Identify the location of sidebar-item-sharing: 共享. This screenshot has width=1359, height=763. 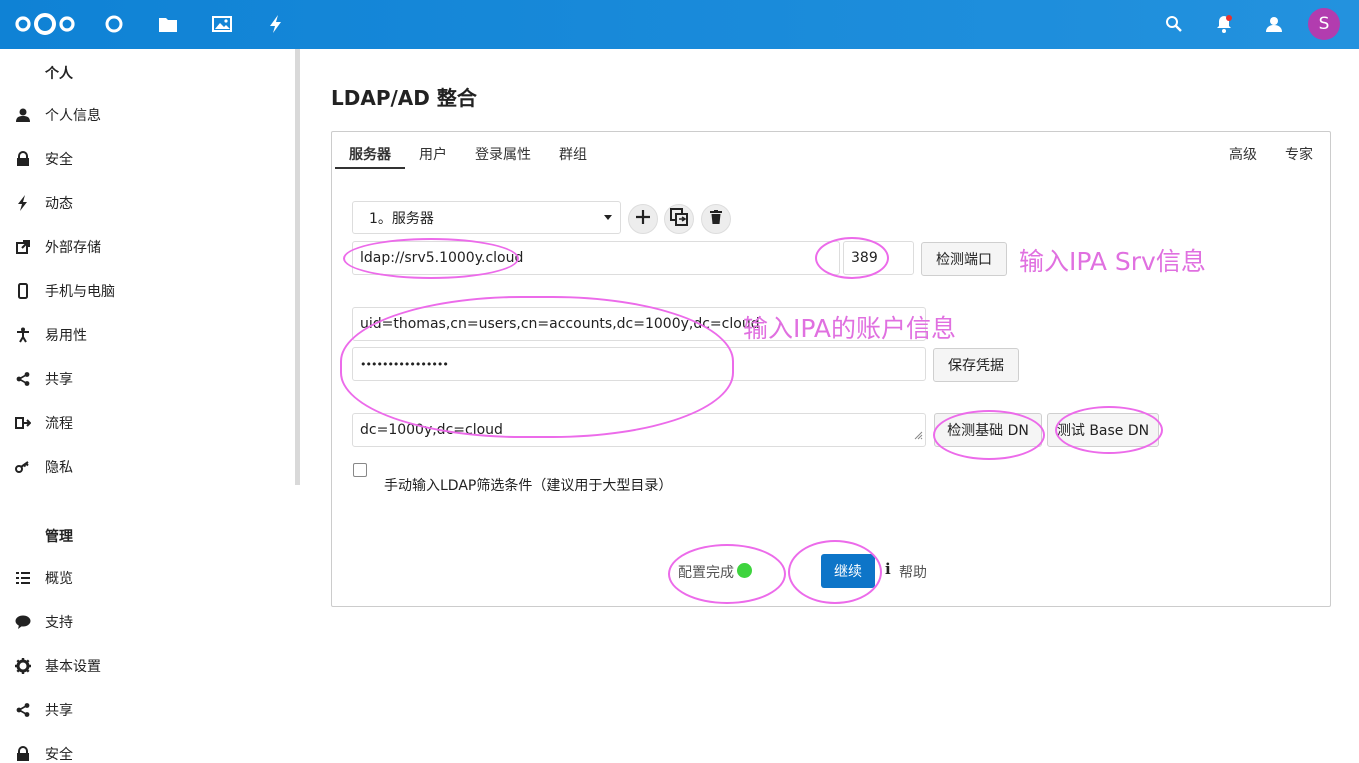
(147, 379).